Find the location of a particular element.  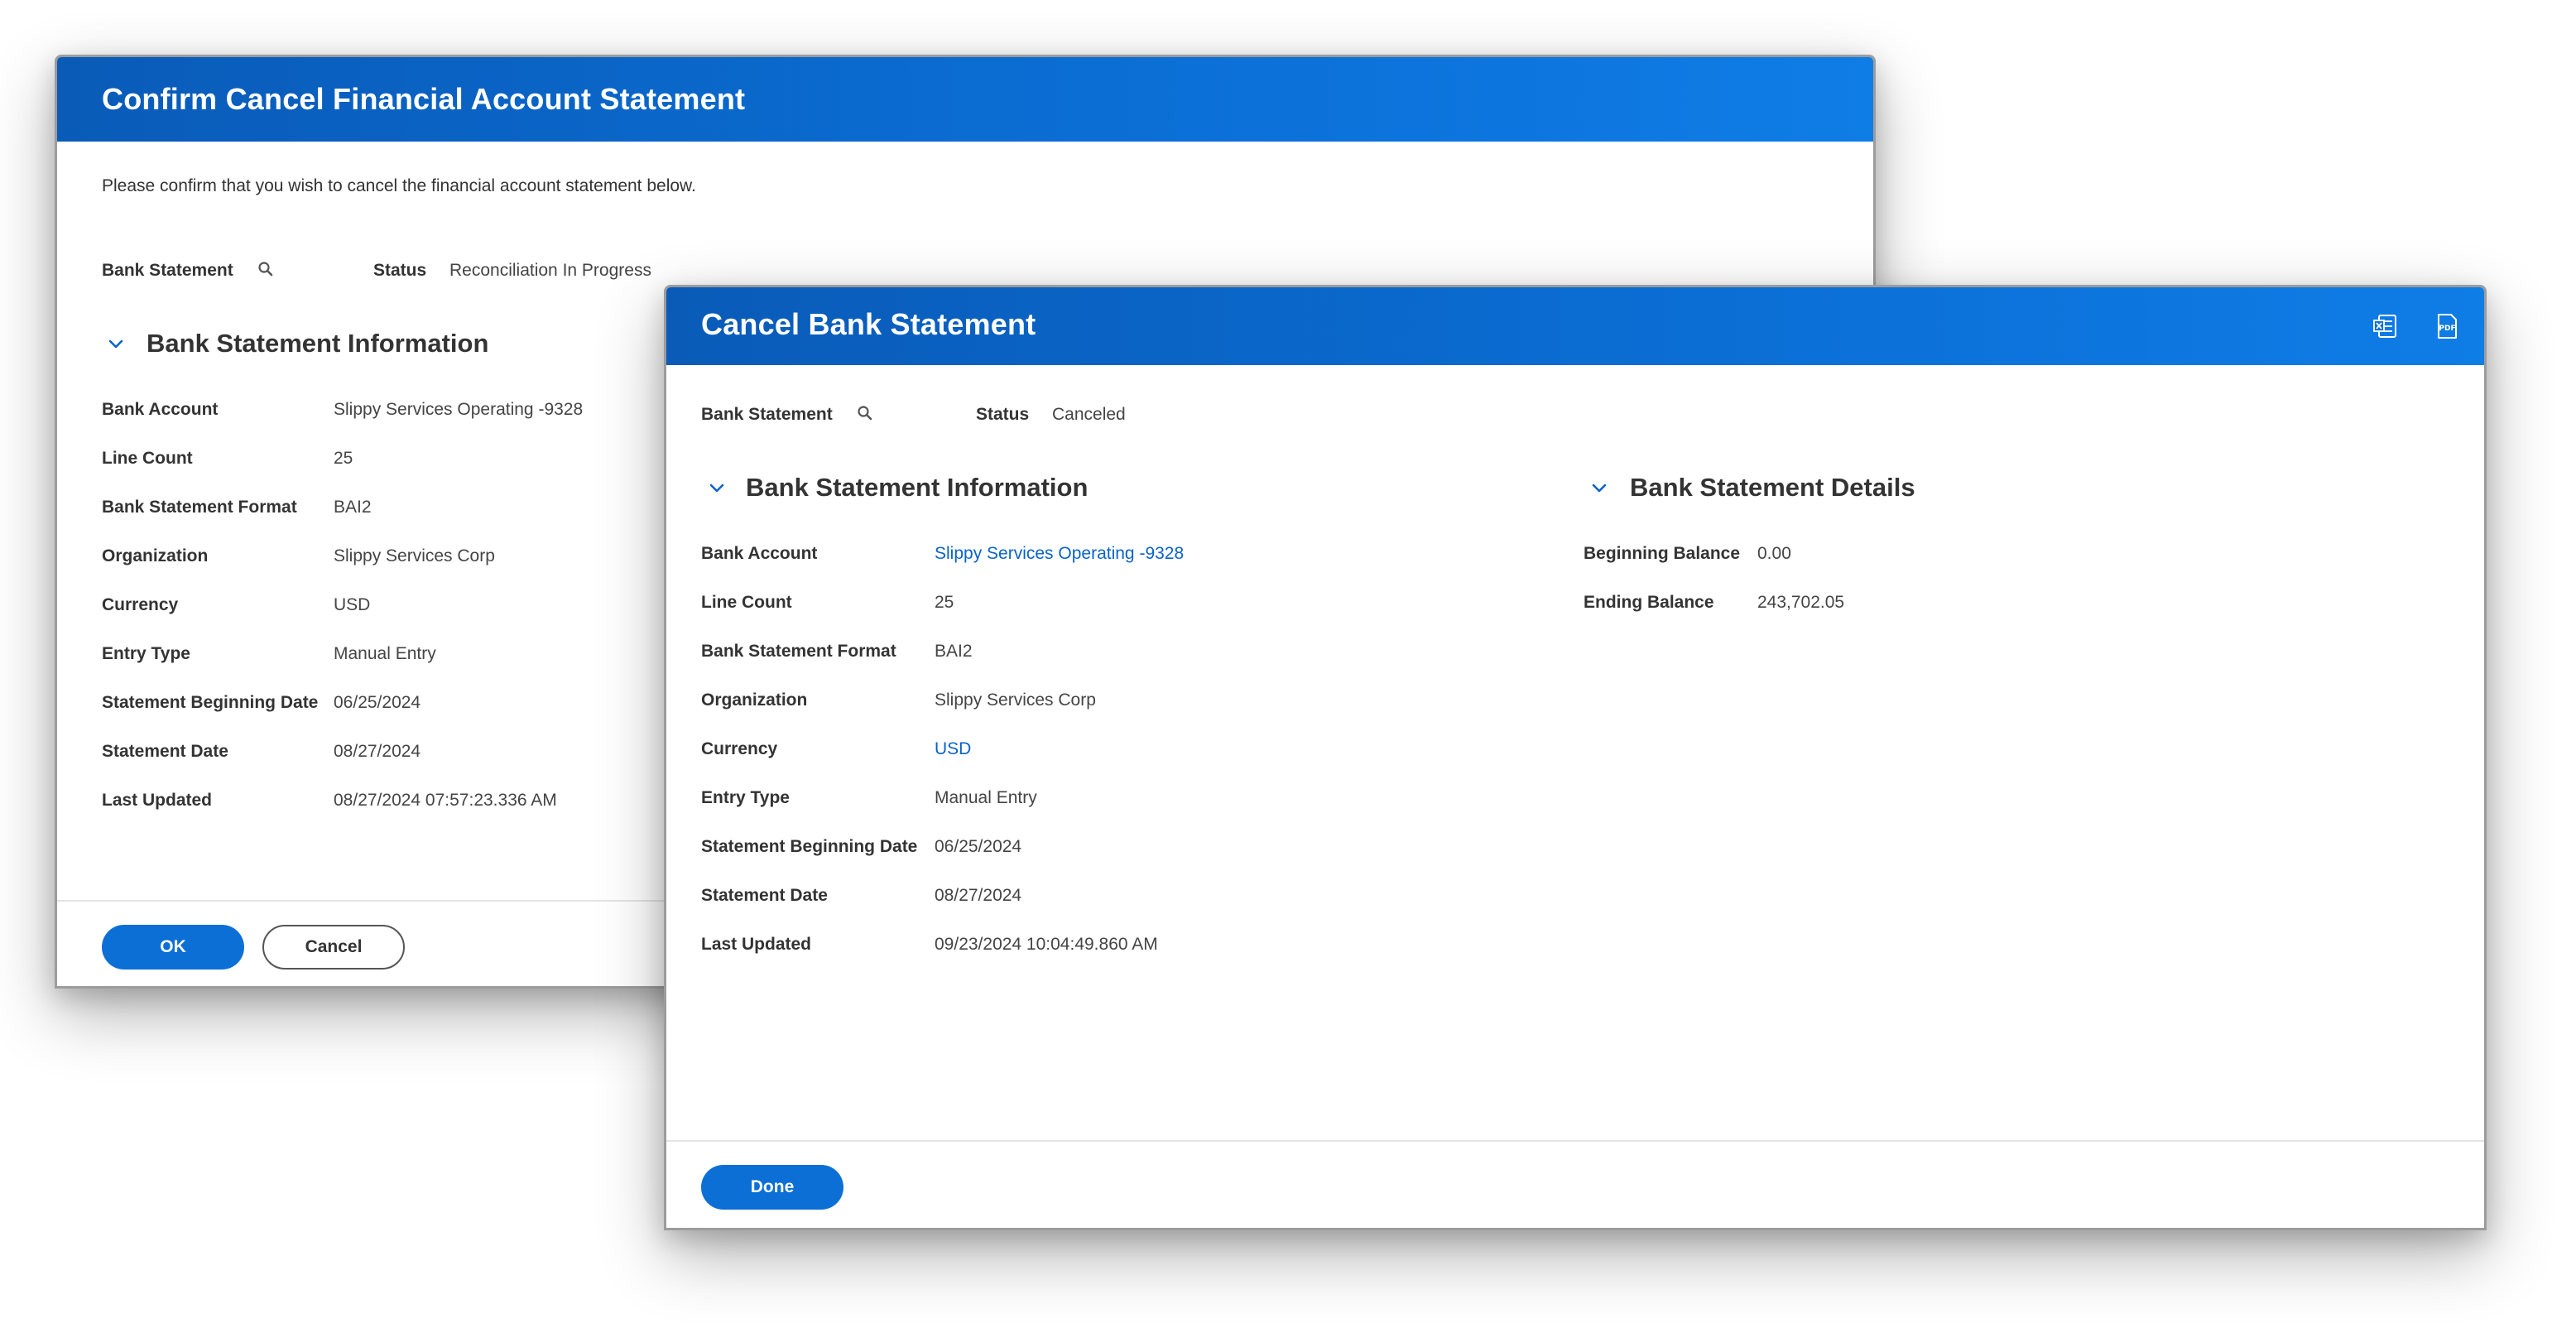

status-value: Reconciliation In Progress is located at coordinates (550, 270).